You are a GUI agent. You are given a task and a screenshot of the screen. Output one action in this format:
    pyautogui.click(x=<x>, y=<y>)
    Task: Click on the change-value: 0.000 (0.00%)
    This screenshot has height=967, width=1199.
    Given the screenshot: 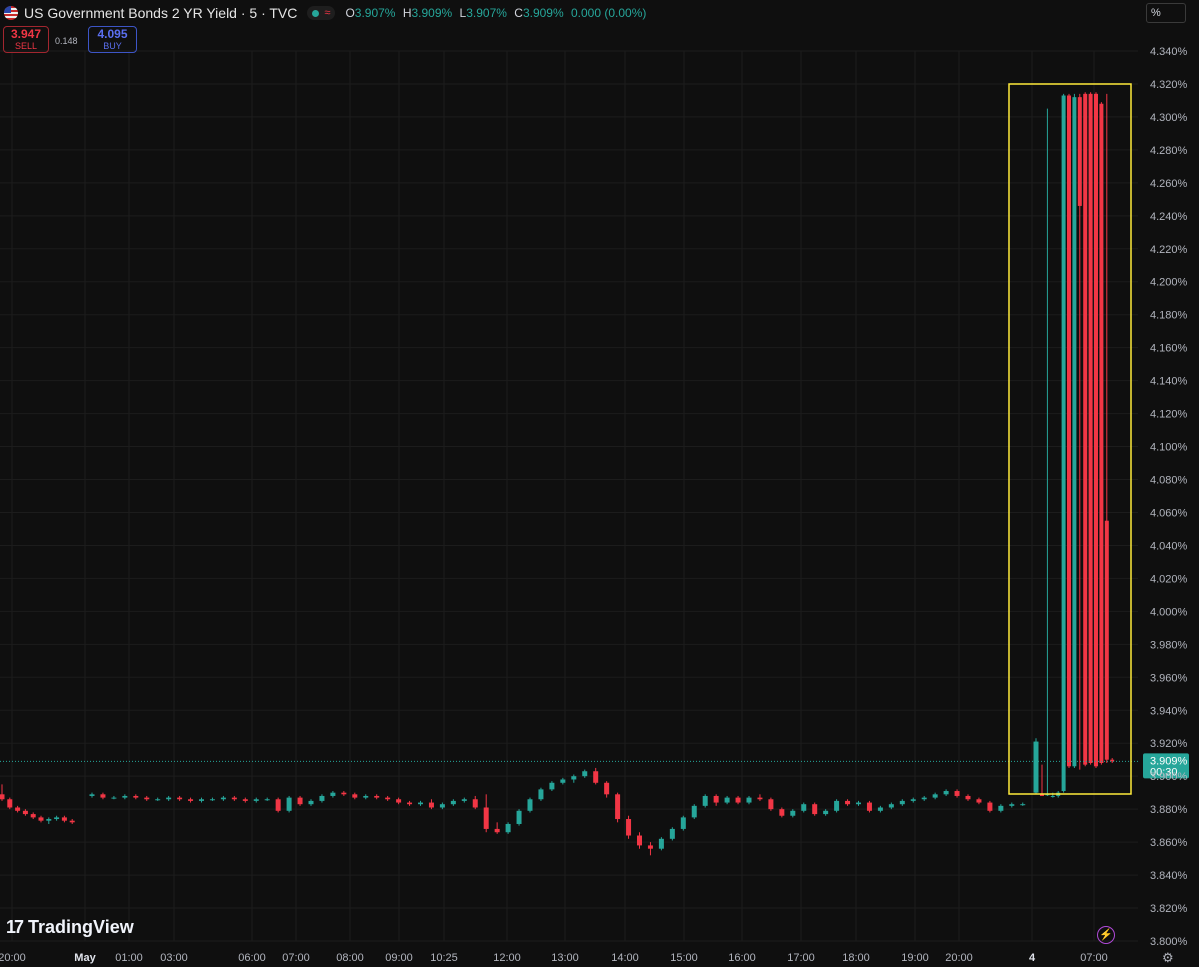 What is the action you would take?
    pyautogui.click(x=609, y=13)
    